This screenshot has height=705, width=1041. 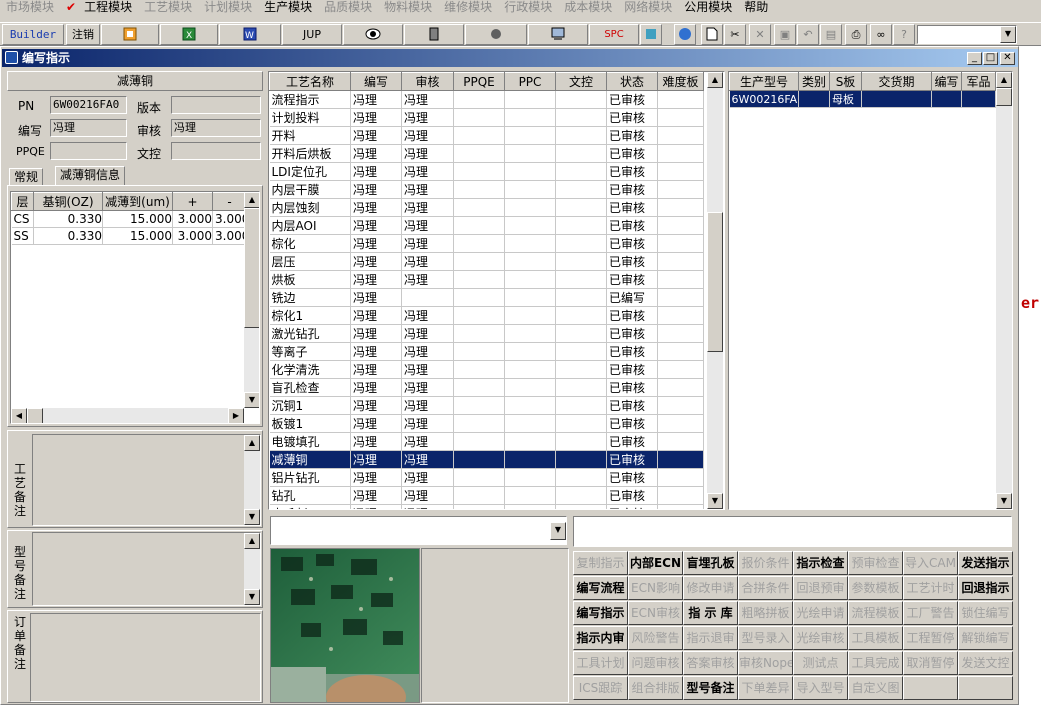 I want to click on close-button: ✕, so click(x=1007, y=58).